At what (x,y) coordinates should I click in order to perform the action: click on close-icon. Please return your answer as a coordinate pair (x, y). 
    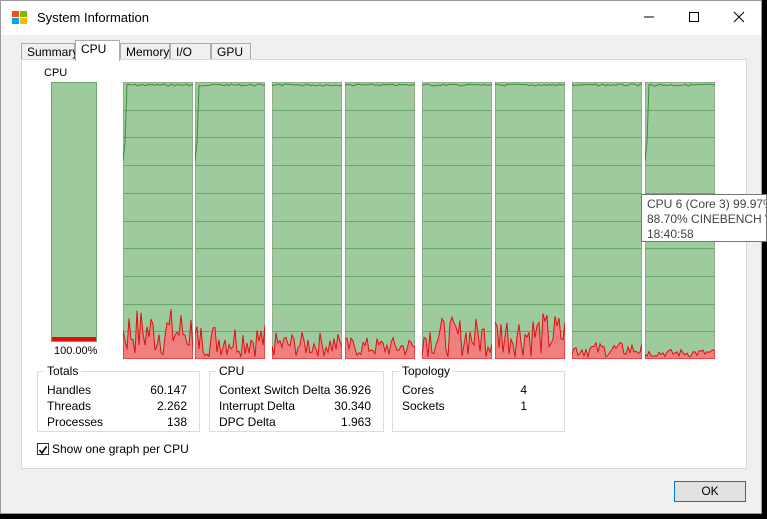
    Looking at the image, I should click on (739, 18).